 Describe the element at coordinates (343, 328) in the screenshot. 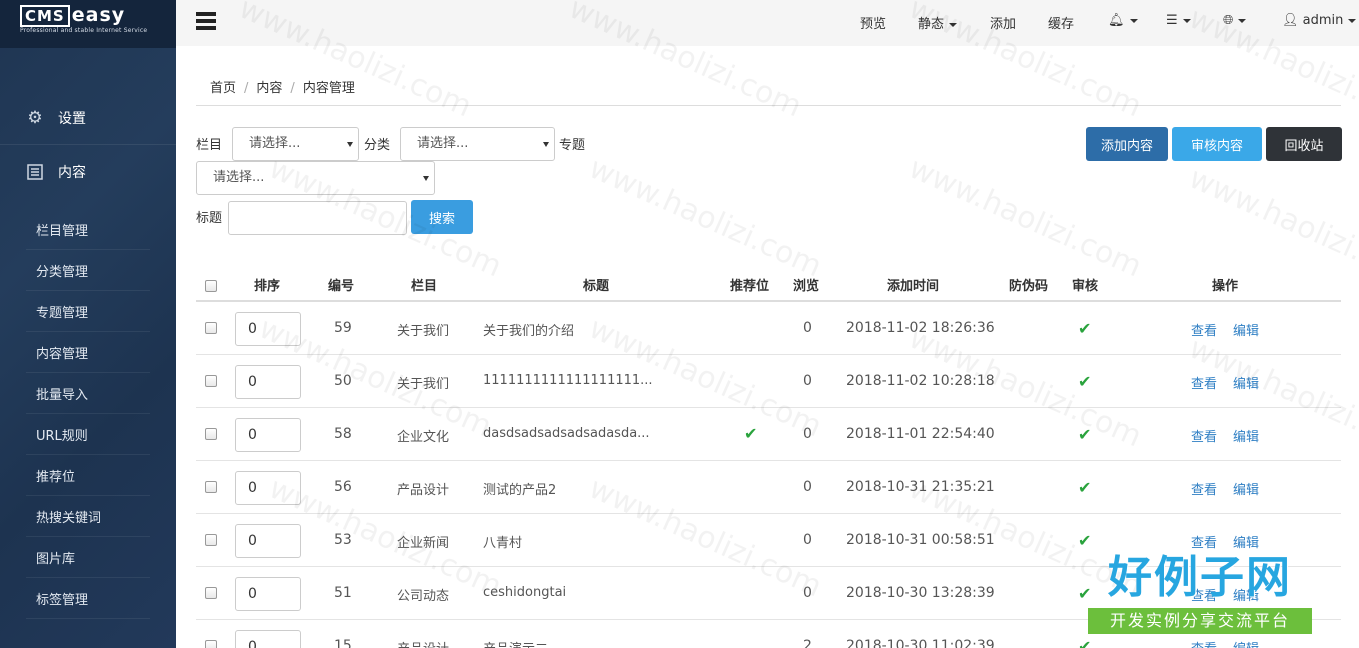

I see `row-id: 59` at that location.